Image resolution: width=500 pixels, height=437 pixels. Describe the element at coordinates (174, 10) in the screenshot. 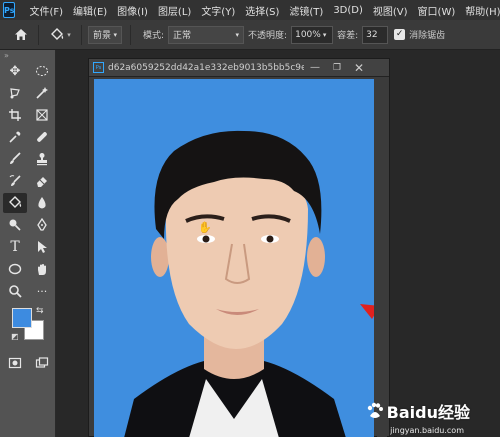

I see `menu-layer: 图层(L)` at that location.